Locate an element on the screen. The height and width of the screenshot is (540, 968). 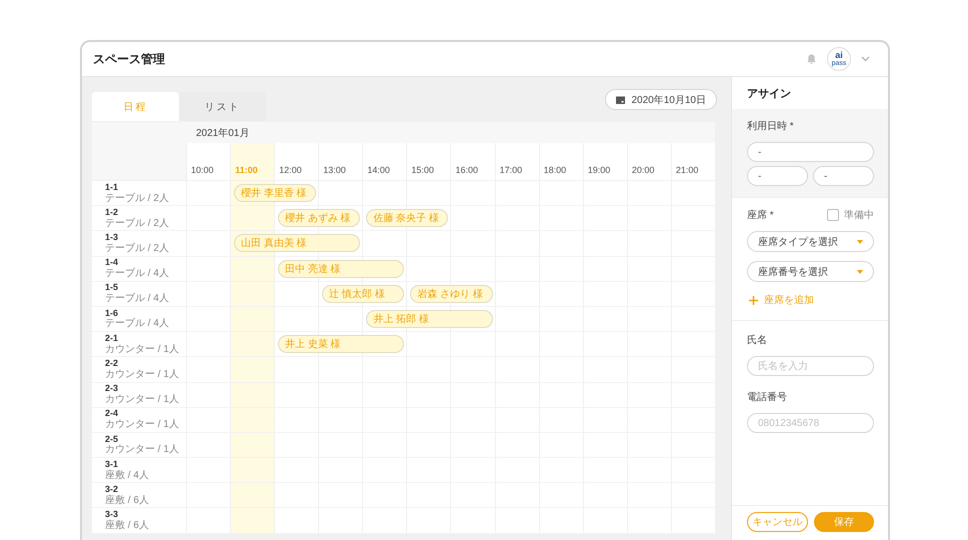
seat-name: 2-5 is located at coordinates (112, 439).